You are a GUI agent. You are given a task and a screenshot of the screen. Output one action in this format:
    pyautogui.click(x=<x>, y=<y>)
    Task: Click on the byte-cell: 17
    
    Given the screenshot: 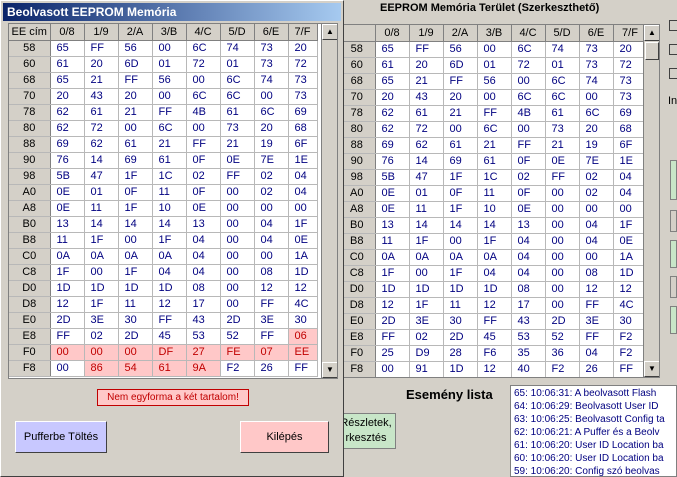 What is the action you would take?
    pyautogui.click(x=528, y=305)
    